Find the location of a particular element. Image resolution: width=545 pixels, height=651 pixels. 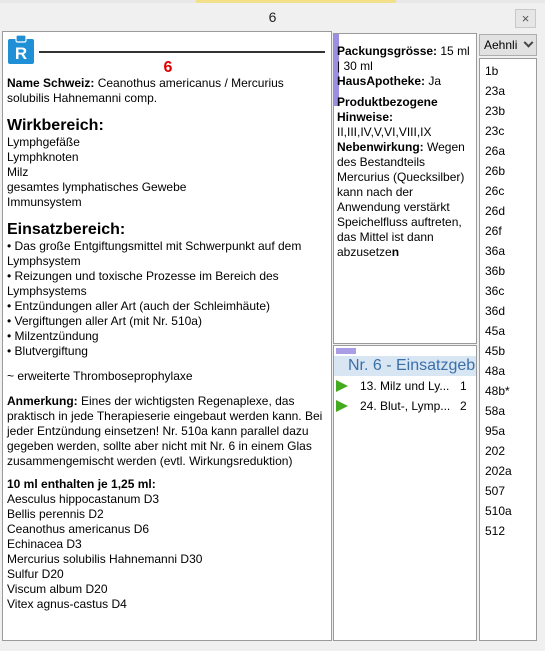

hinweise-value: II,III,IV,V,VI,VIII,IX is located at coordinates (384, 132).